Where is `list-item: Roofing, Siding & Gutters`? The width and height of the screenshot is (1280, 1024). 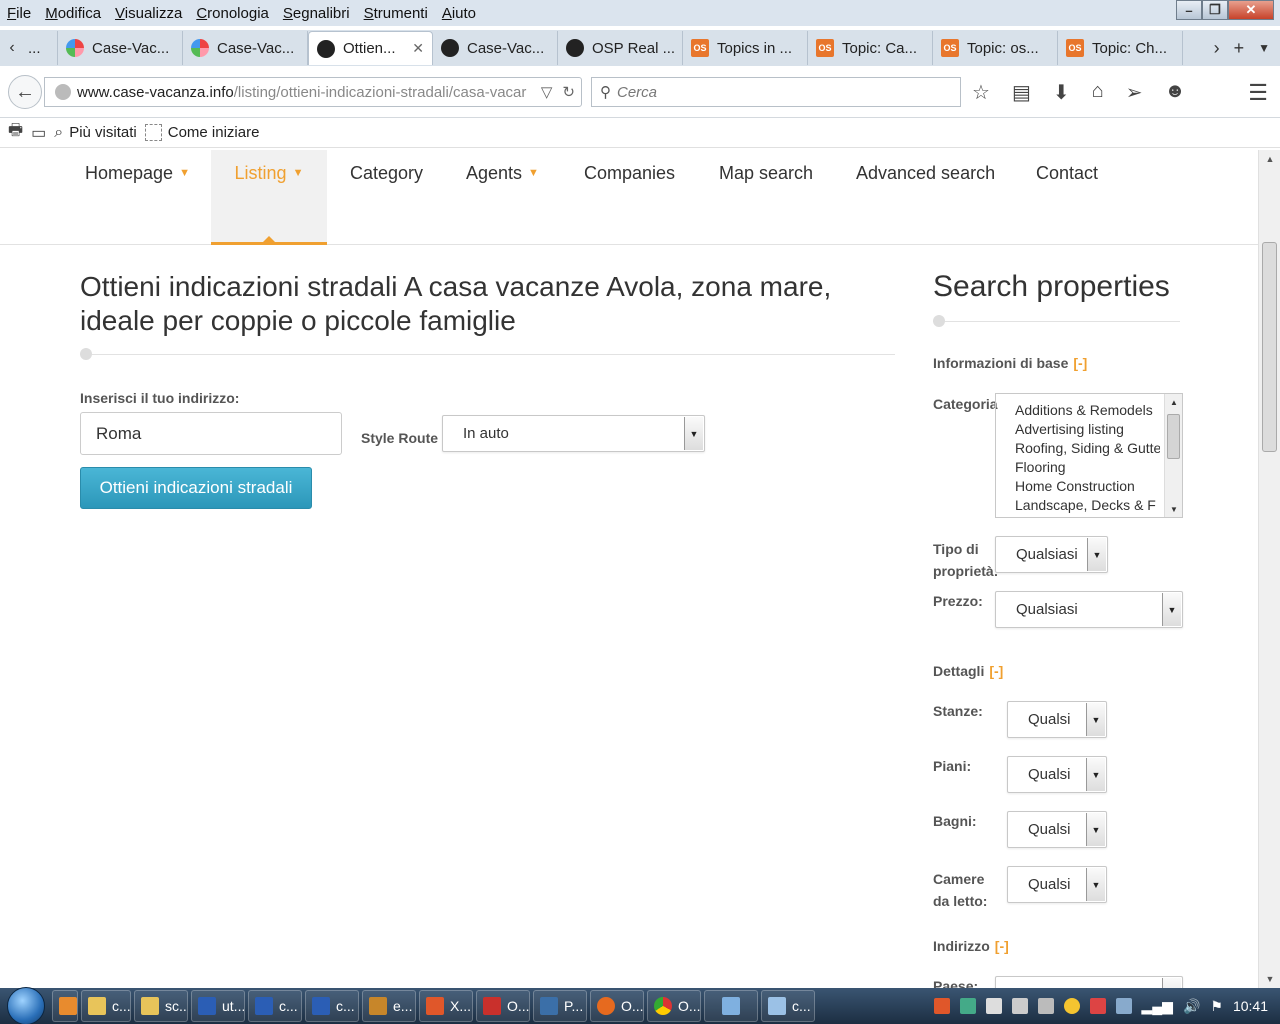 list-item: Roofing, Siding & Gutters is located at coordinates (1087, 448).